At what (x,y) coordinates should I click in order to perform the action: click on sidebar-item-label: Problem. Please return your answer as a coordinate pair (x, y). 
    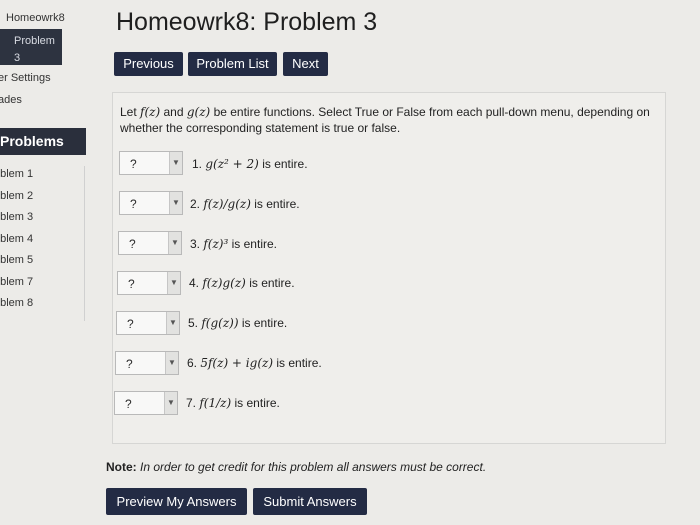
    Looking at the image, I should click on (34, 41).